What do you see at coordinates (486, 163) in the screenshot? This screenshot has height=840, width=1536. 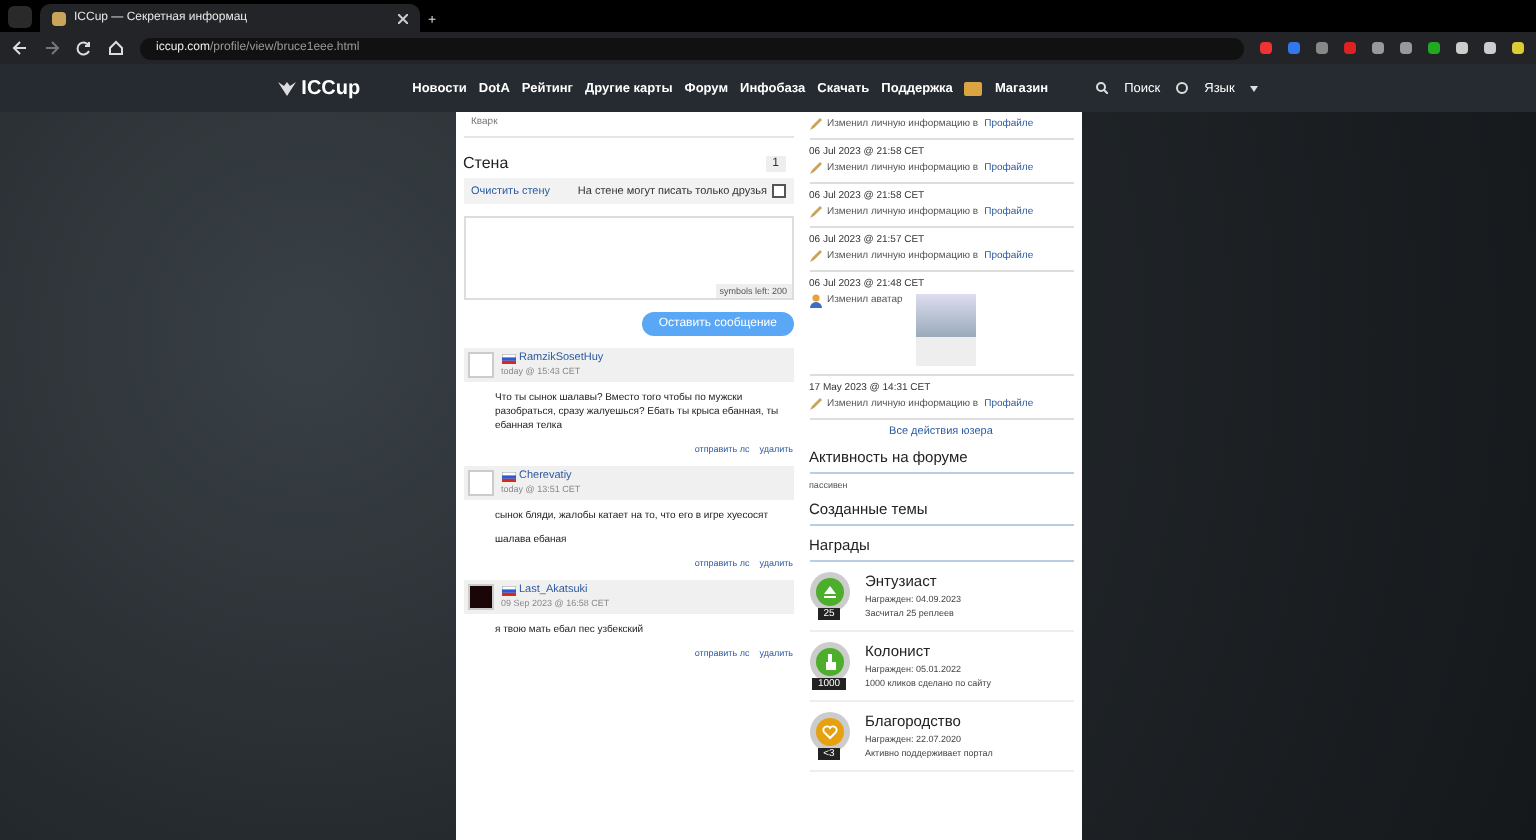 I see `section-title: Стена` at bounding box center [486, 163].